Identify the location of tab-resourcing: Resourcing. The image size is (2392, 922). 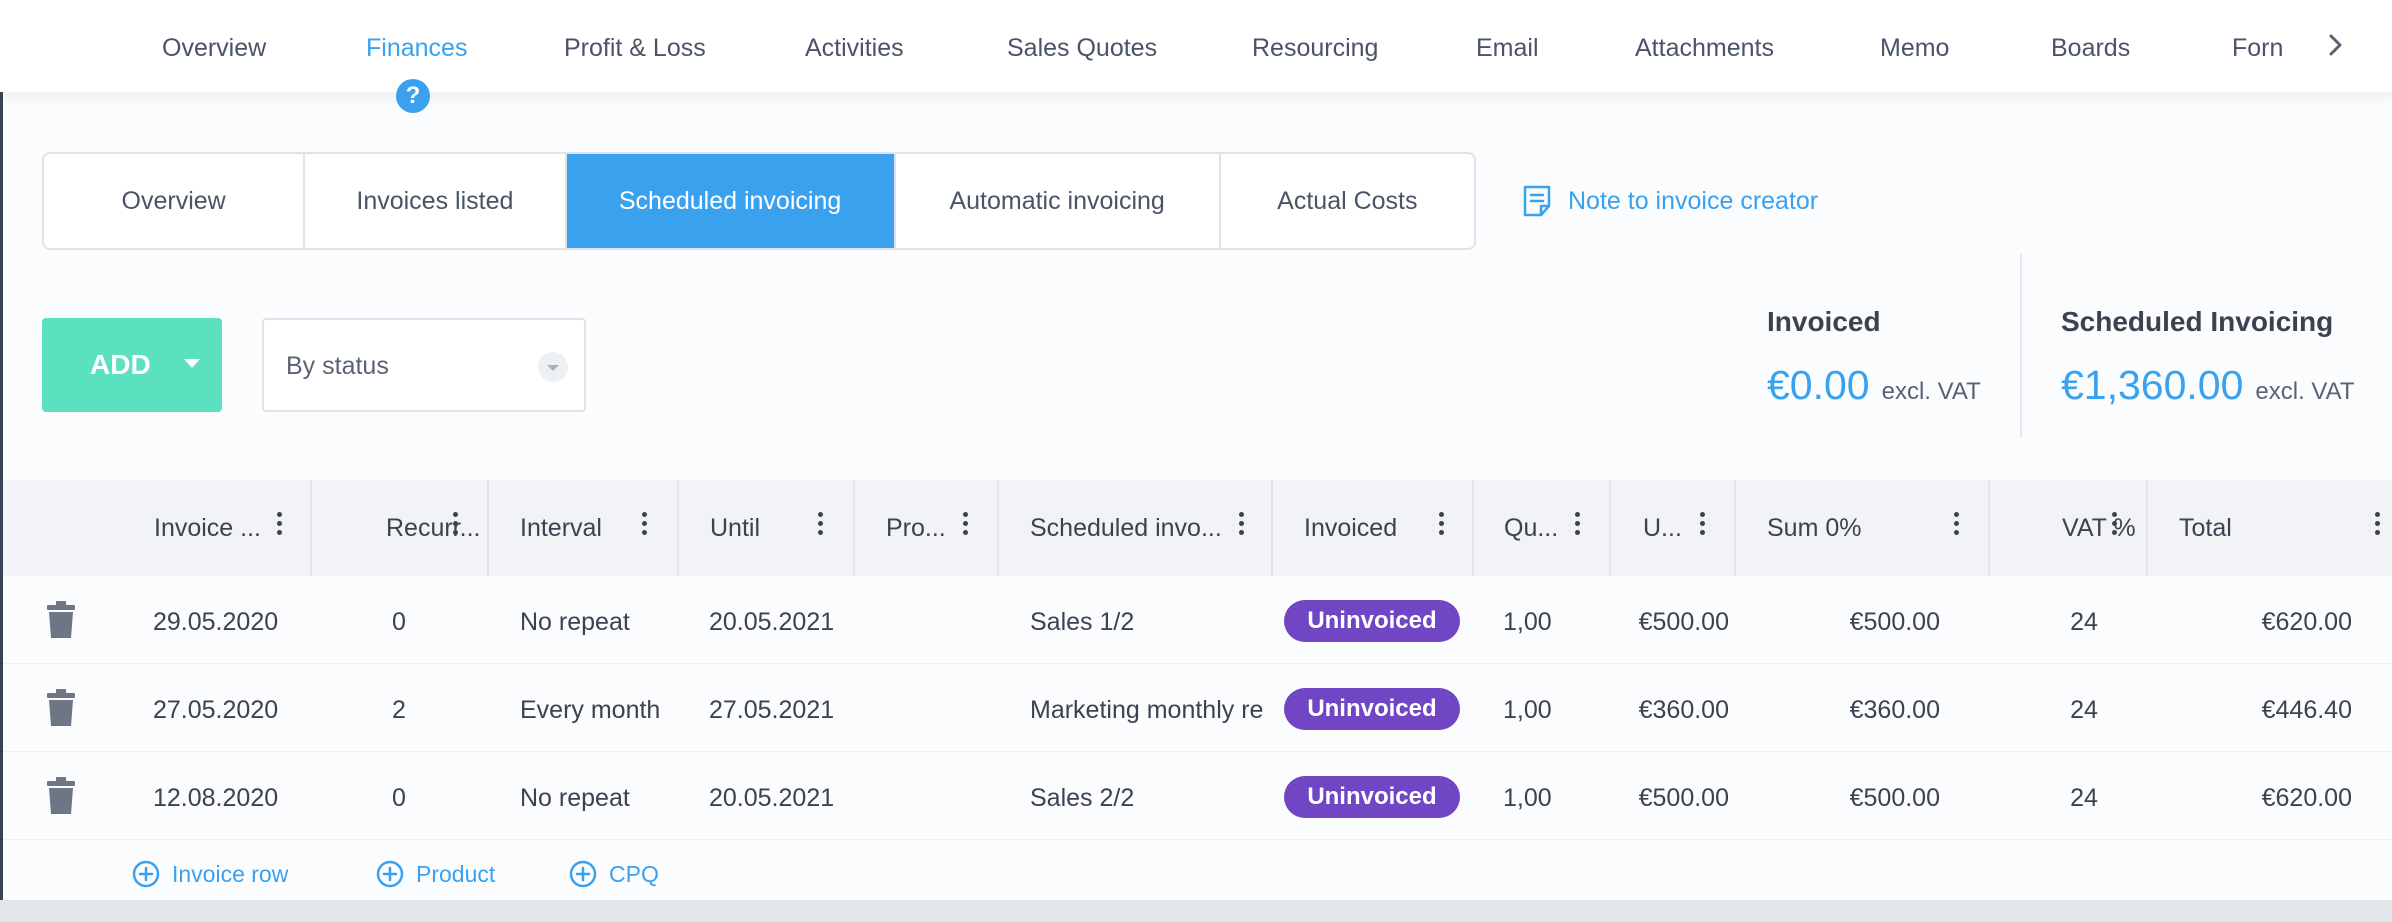
(1315, 48).